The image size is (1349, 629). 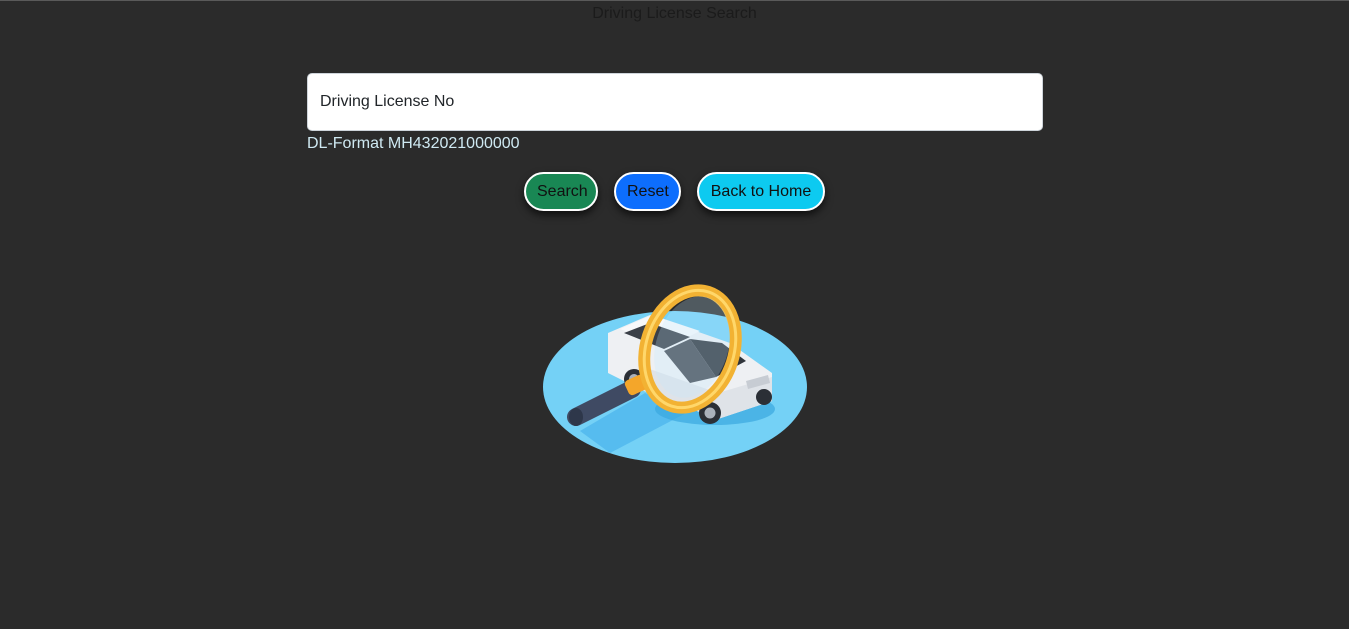 What do you see at coordinates (675, 102) in the screenshot?
I see `license-number-input` at bounding box center [675, 102].